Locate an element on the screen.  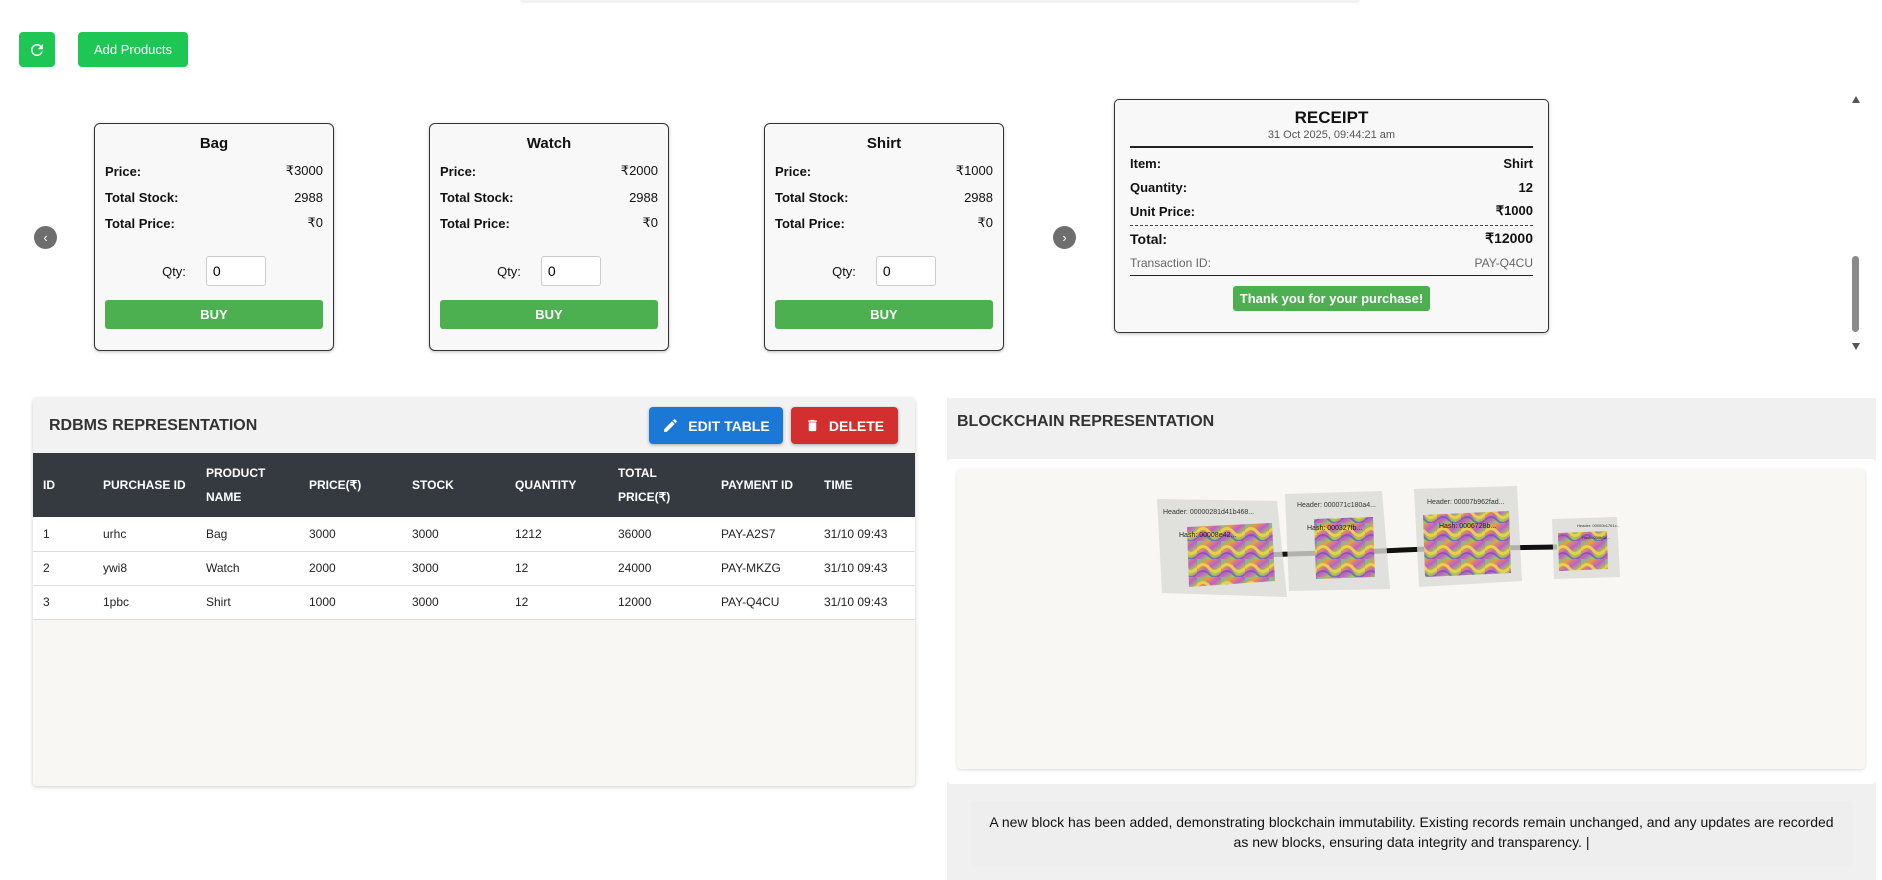
table-cell: Watch is located at coordinates (247, 568).